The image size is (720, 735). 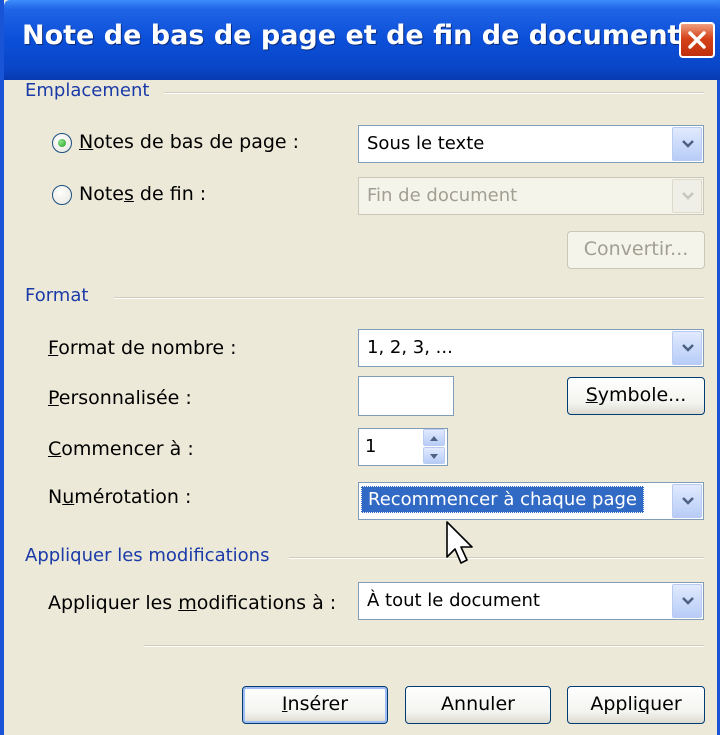 What do you see at coordinates (113, 603) in the screenshot?
I see `label-part: Appliquer les` at bounding box center [113, 603].